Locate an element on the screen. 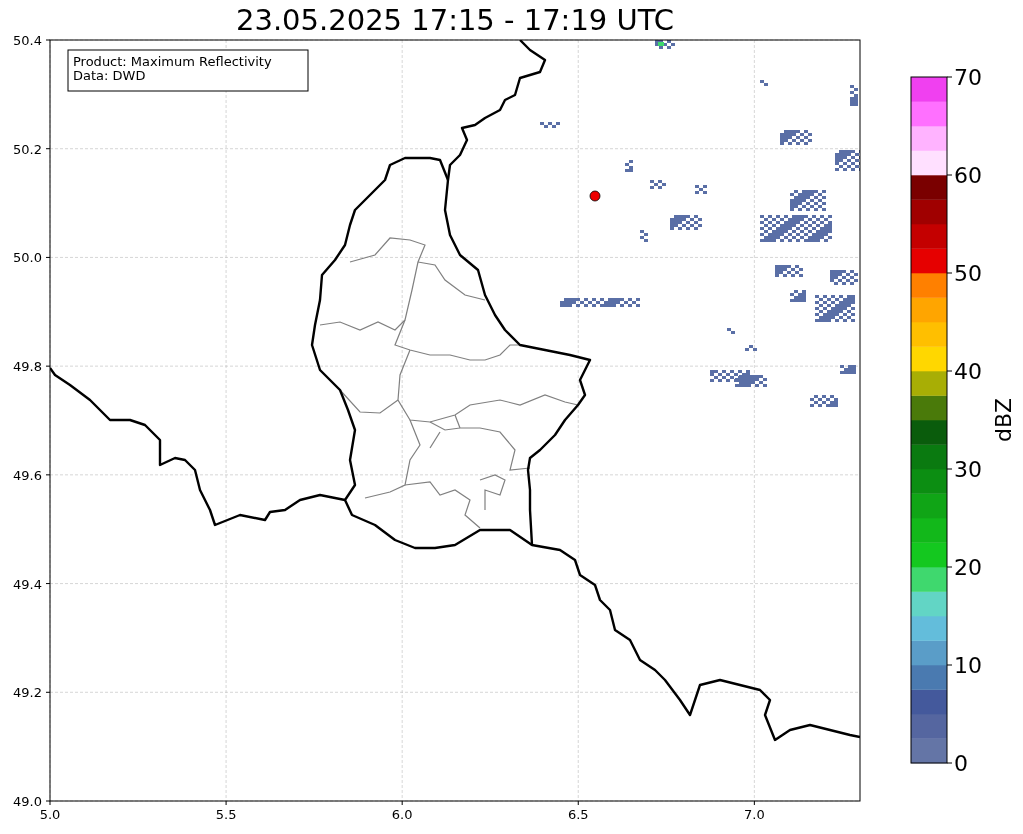 Image resolution: width=1023 pixels, height=834 pixels. y-tick-label: 49.8 is located at coordinates (27, 367).